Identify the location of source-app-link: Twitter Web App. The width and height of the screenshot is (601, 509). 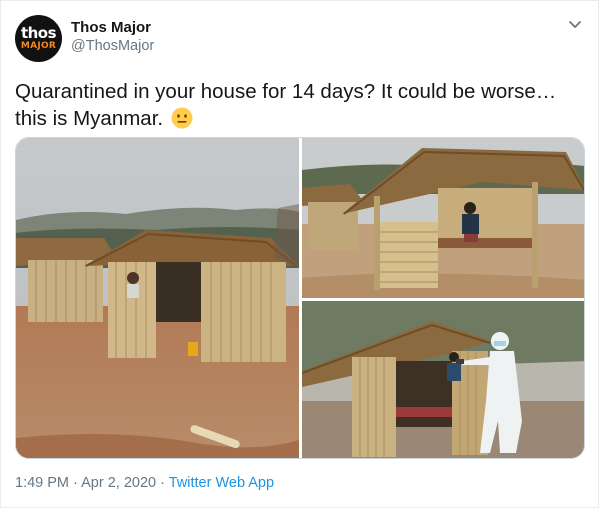
(221, 483).